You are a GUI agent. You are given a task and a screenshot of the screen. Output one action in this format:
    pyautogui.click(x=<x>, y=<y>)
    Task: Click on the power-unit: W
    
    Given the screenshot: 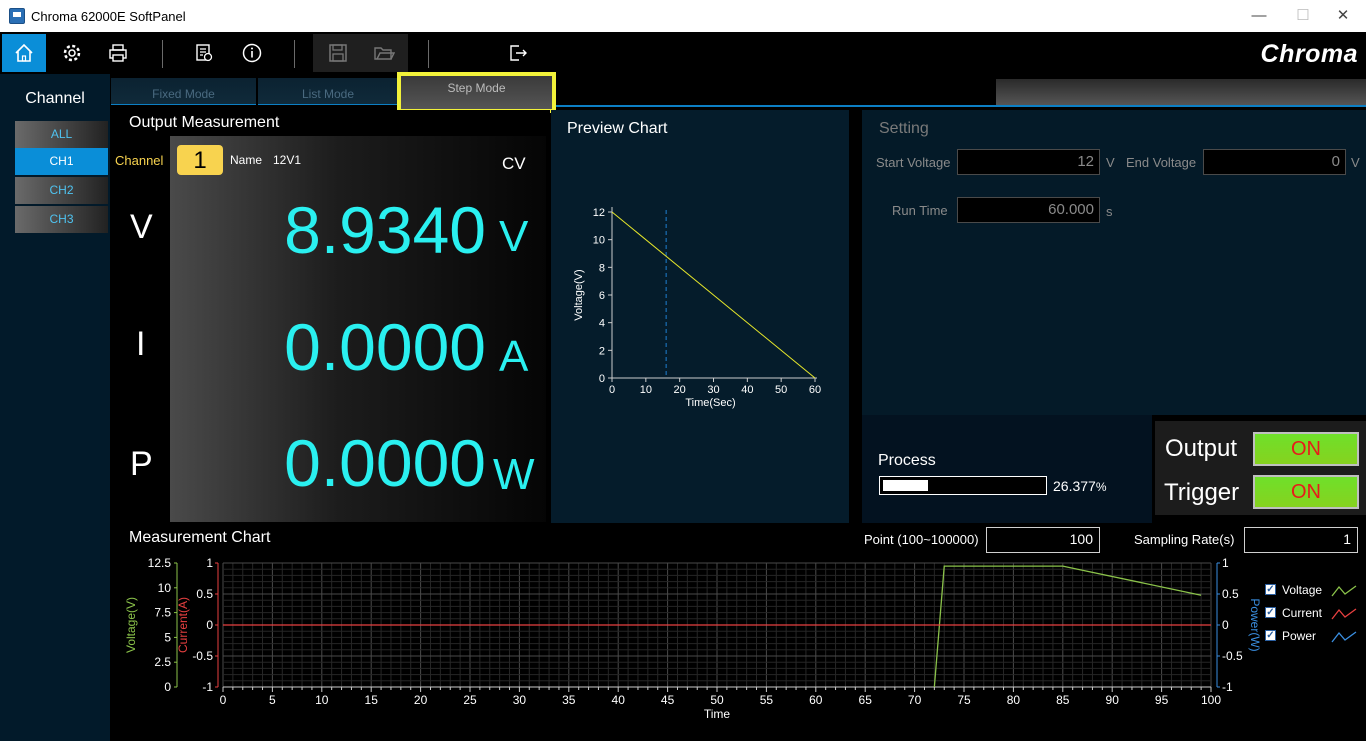 What is the action you would take?
    pyautogui.click(x=514, y=474)
    